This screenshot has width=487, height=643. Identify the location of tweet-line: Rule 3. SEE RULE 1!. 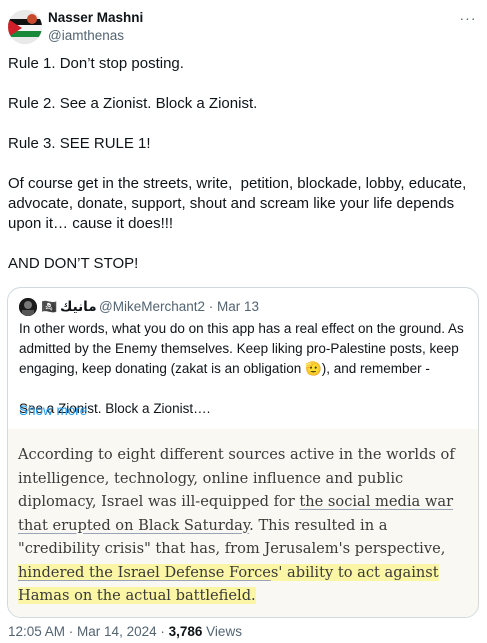
(79, 143).